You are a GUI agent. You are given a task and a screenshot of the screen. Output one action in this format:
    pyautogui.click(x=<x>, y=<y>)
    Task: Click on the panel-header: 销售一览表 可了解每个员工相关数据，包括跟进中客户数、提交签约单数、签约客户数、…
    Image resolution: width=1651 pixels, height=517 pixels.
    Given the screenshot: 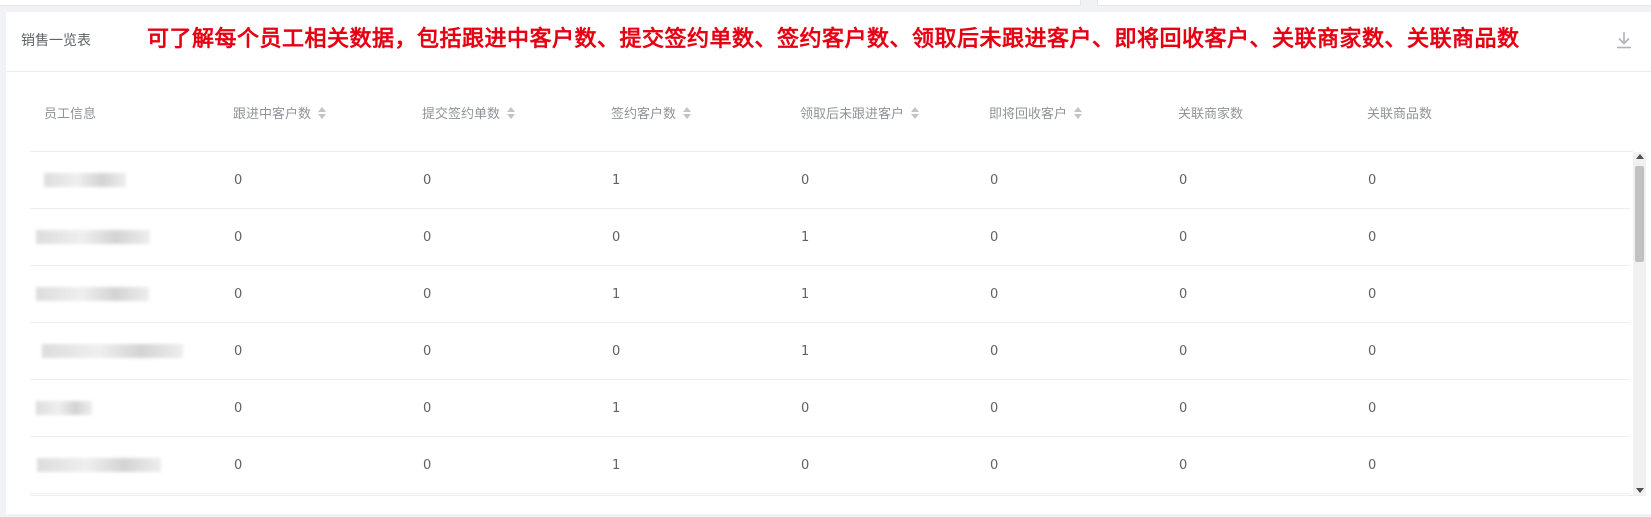 What is the action you would take?
    pyautogui.click(x=828, y=42)
    